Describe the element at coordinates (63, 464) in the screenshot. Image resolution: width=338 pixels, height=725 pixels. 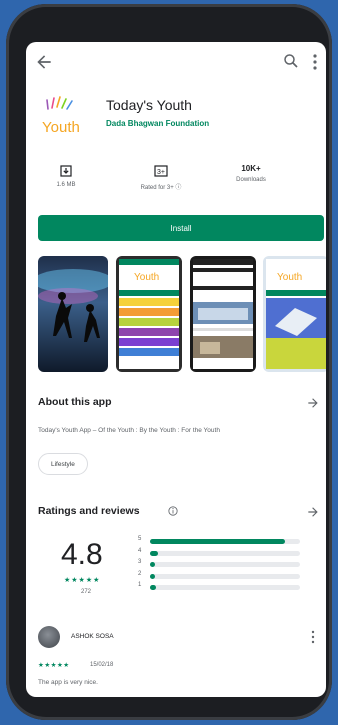
I see `category-chip: Lifestyle` at that location.